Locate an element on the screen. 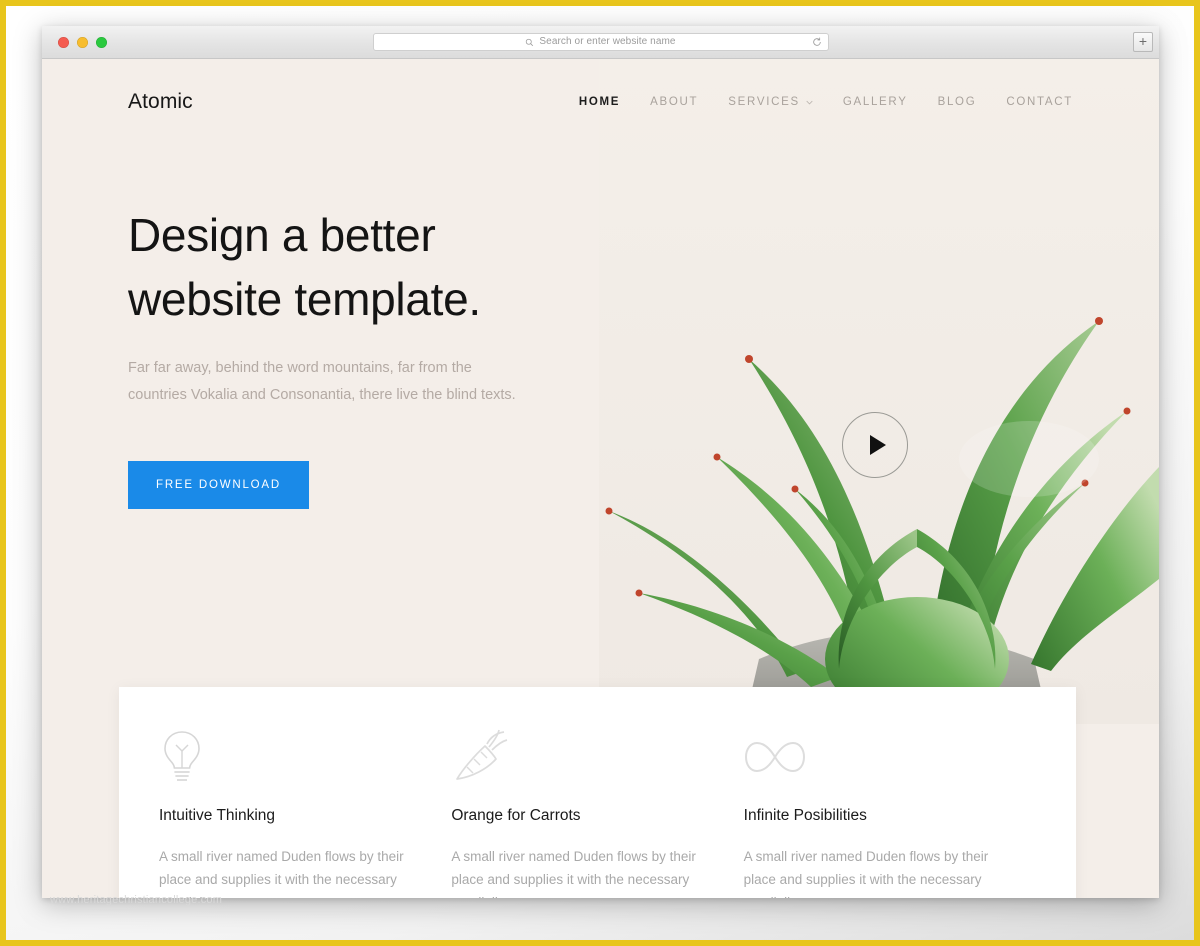  nav-item-label: SERVICES is located at coordinates (764, 102).